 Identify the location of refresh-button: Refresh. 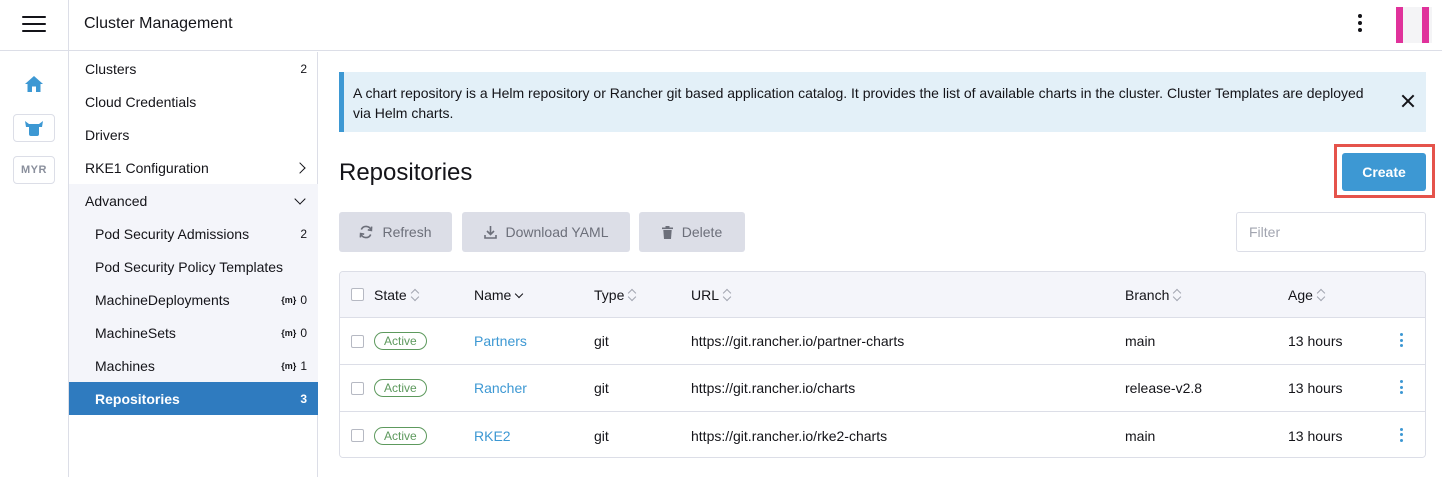
(395, 232).